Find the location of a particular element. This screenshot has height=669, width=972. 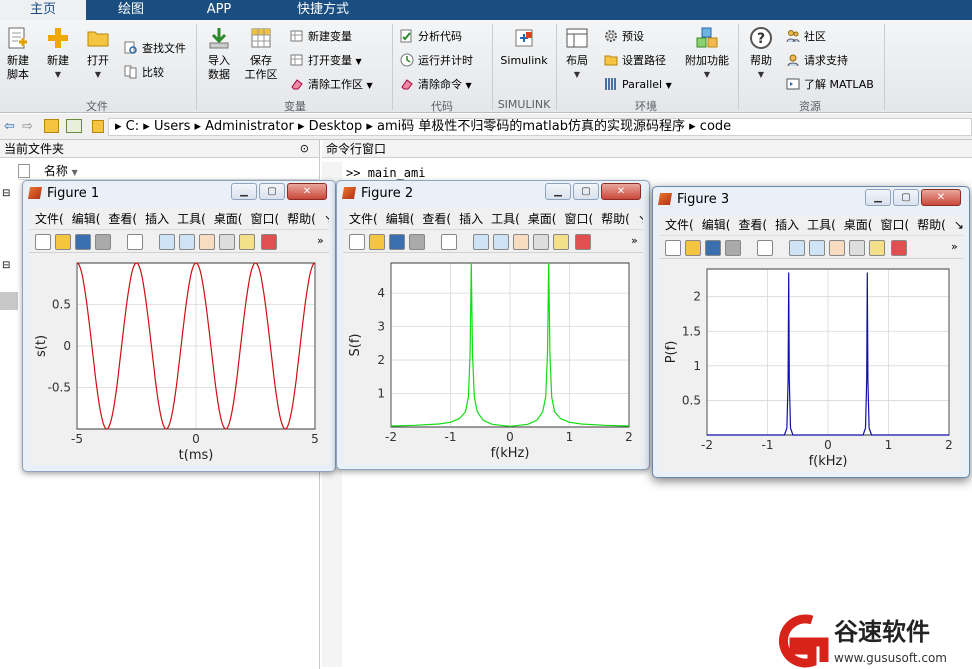

analyze-code-button: 分析代码 is located at coordinates (431, 37).